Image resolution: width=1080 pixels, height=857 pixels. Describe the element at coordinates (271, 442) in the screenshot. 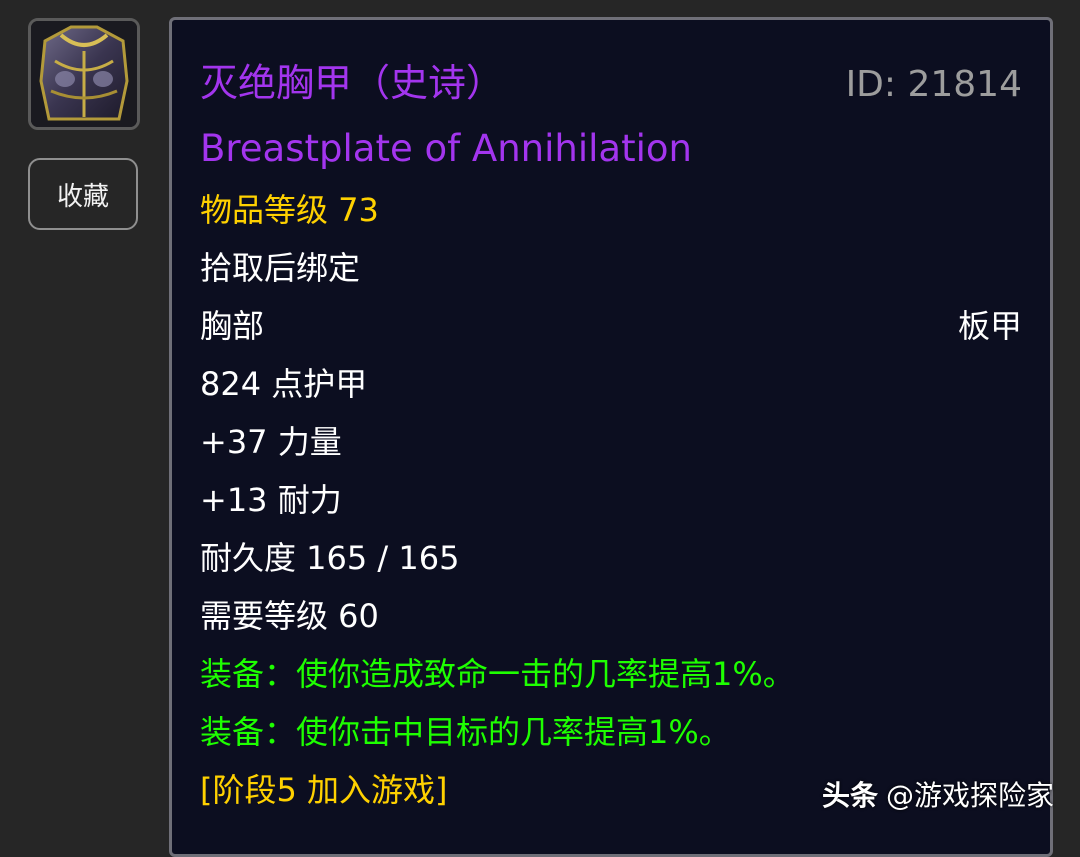

I see `stat-strength: +37 力量` at that location.